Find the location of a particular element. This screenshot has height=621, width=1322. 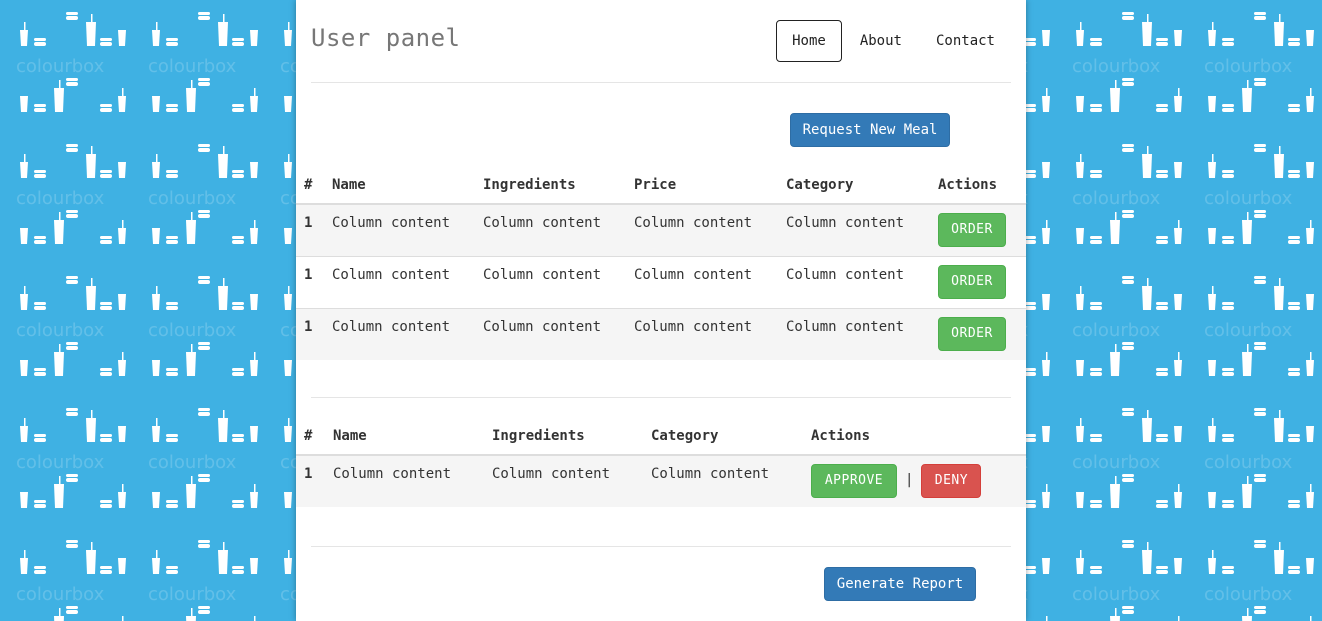

column-header-price: Price is located at coordinates (702, 185).